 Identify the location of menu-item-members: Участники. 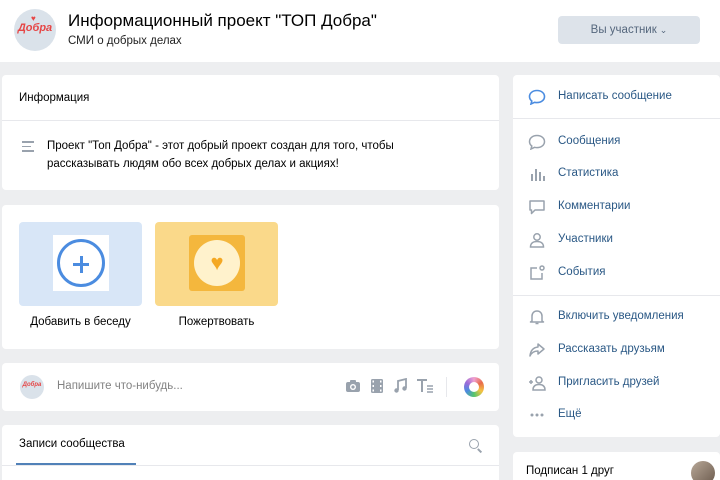
(616, 240).